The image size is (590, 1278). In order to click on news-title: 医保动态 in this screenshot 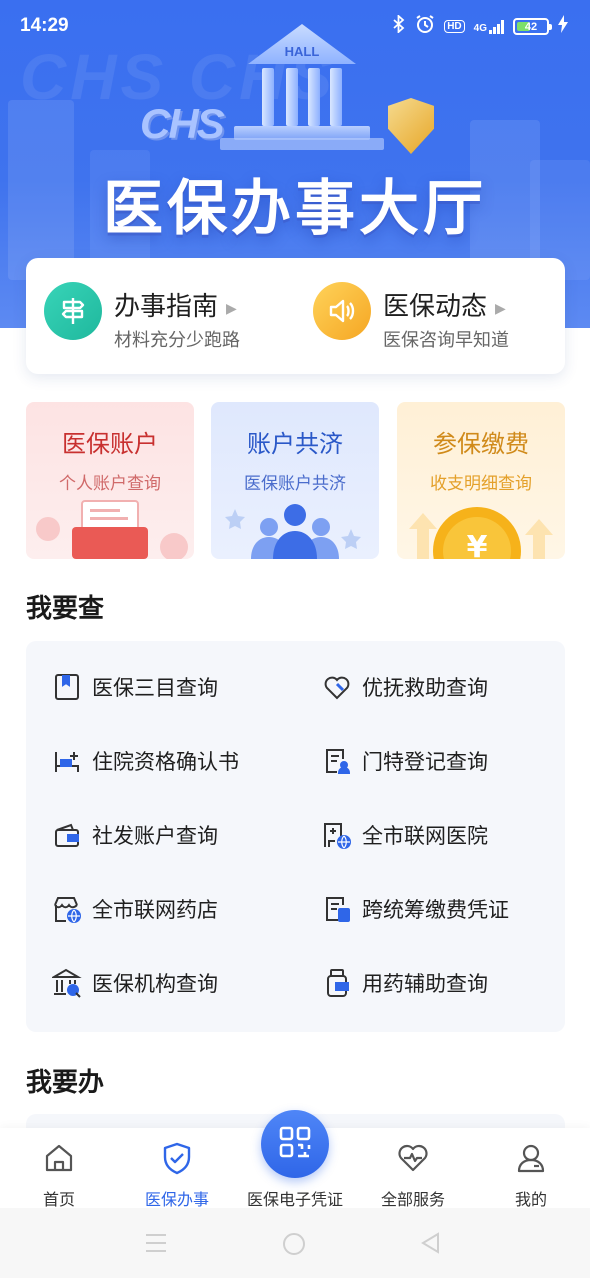, I will do `click(435, 306)`.